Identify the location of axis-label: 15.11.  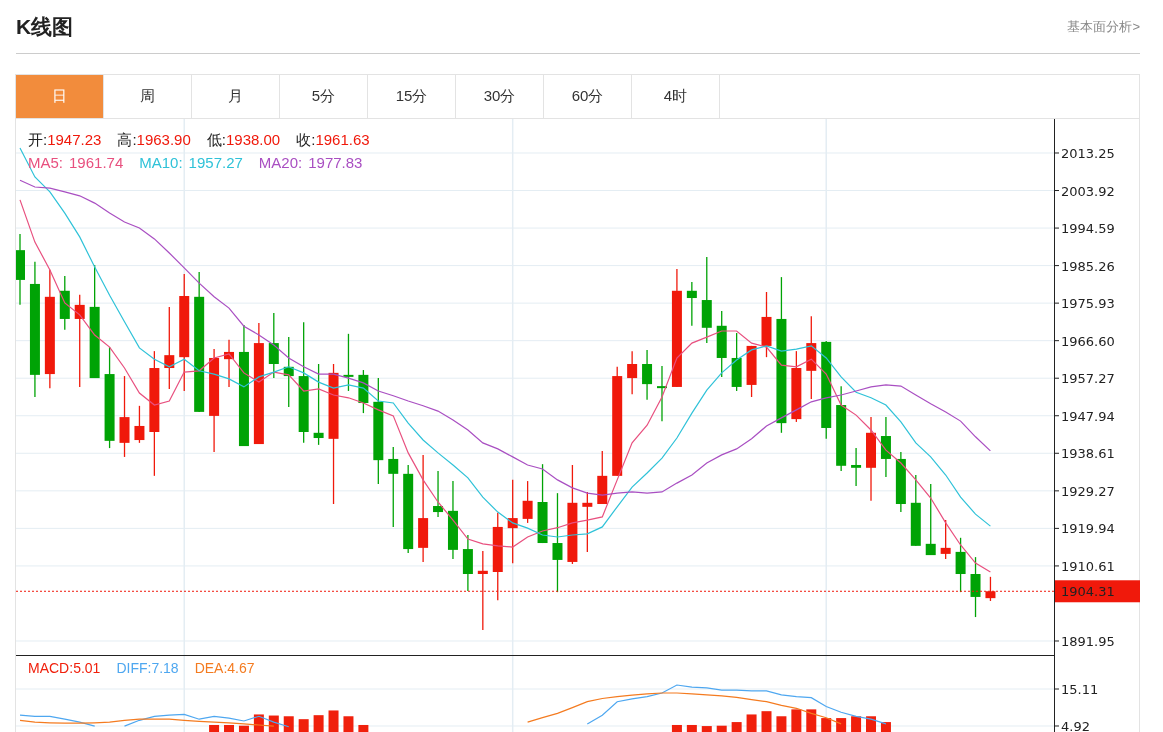
(1080, 689).